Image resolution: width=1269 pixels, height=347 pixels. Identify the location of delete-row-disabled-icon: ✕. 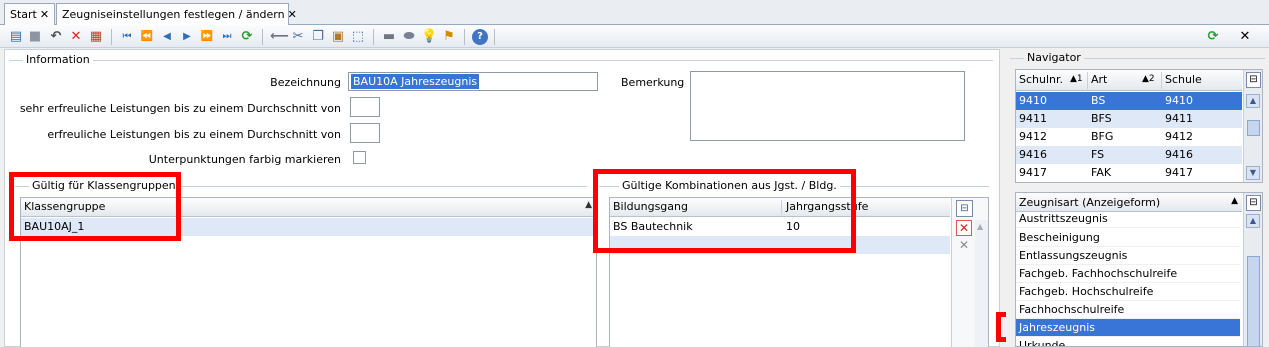
(964, 245).